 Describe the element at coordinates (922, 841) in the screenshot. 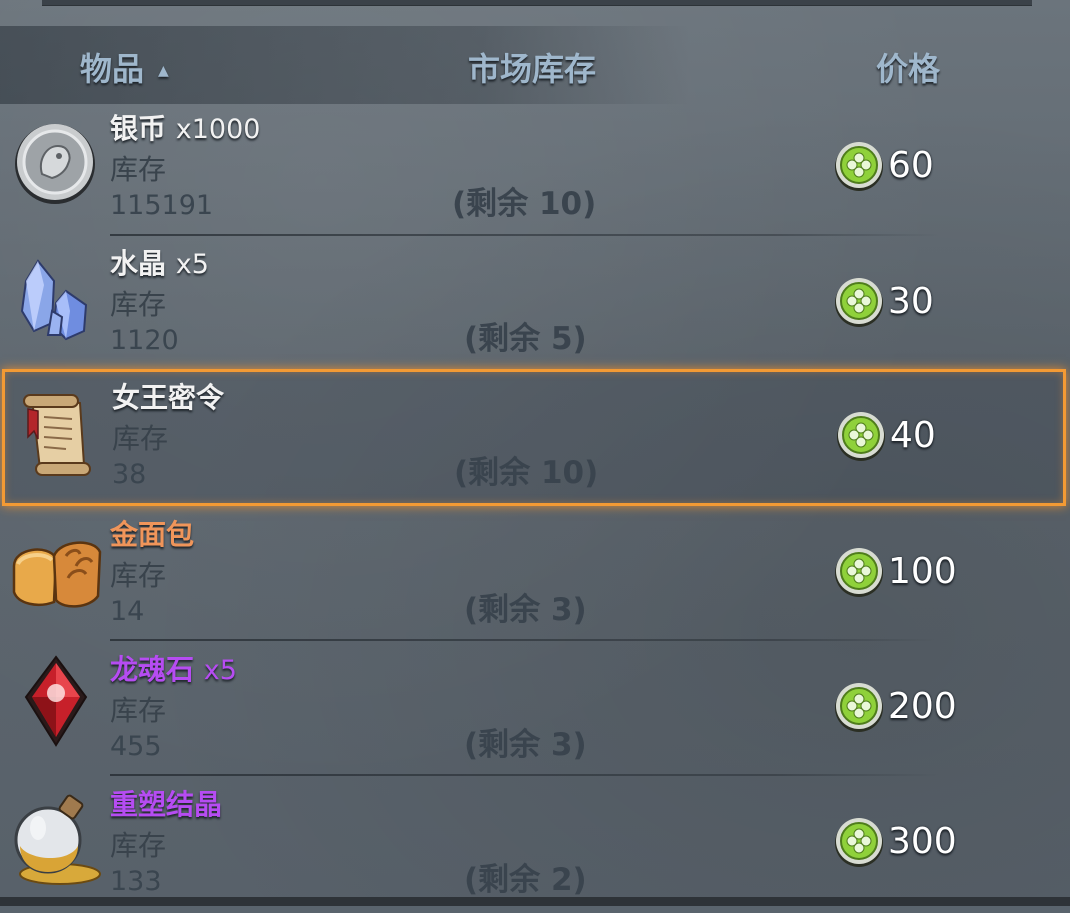

I see `price-value: 300` at that location.